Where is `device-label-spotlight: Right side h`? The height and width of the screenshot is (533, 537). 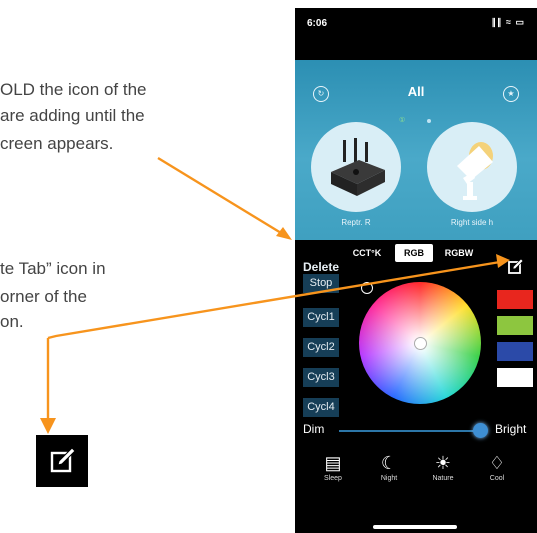 device-label-spotlight: Right side h is located at coordinates (472, 222).